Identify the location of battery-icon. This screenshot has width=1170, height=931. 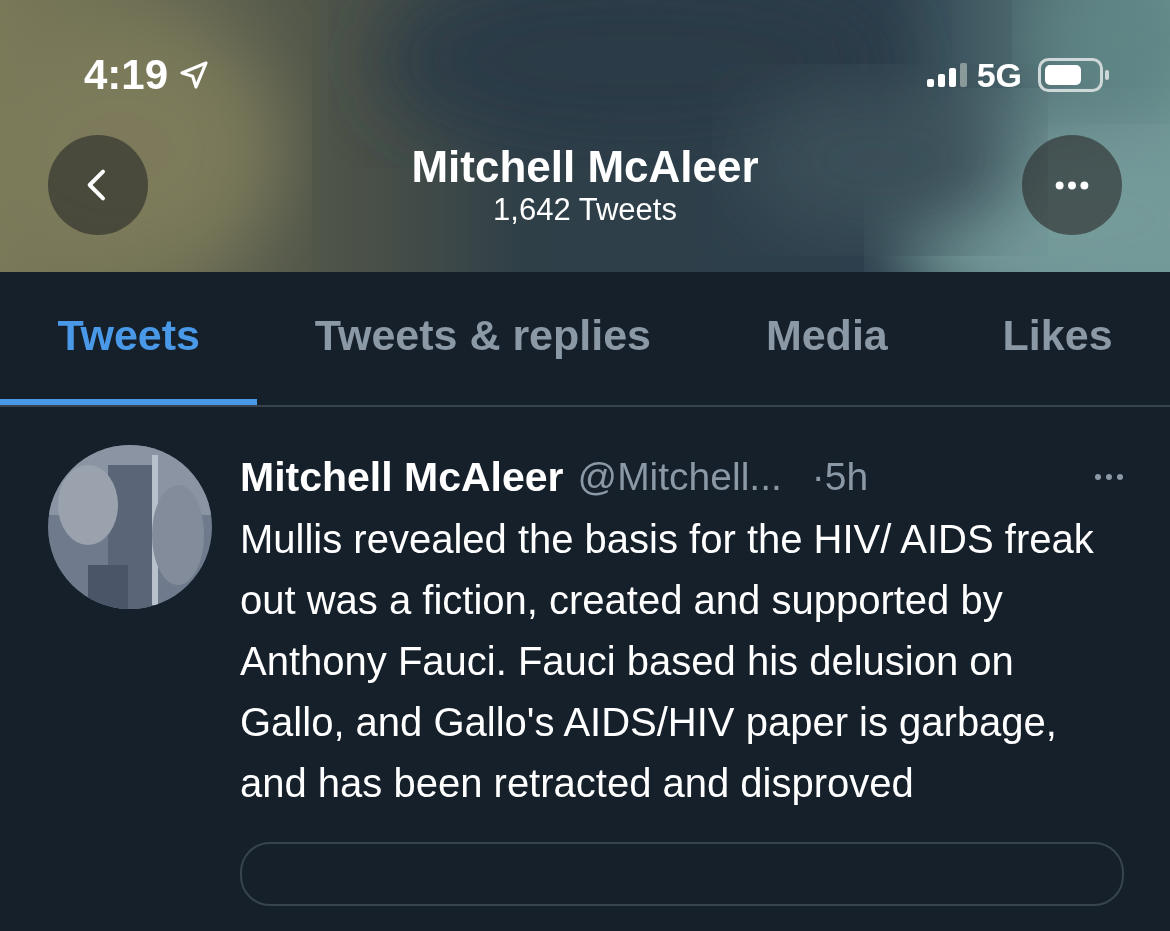
(1074, 75).